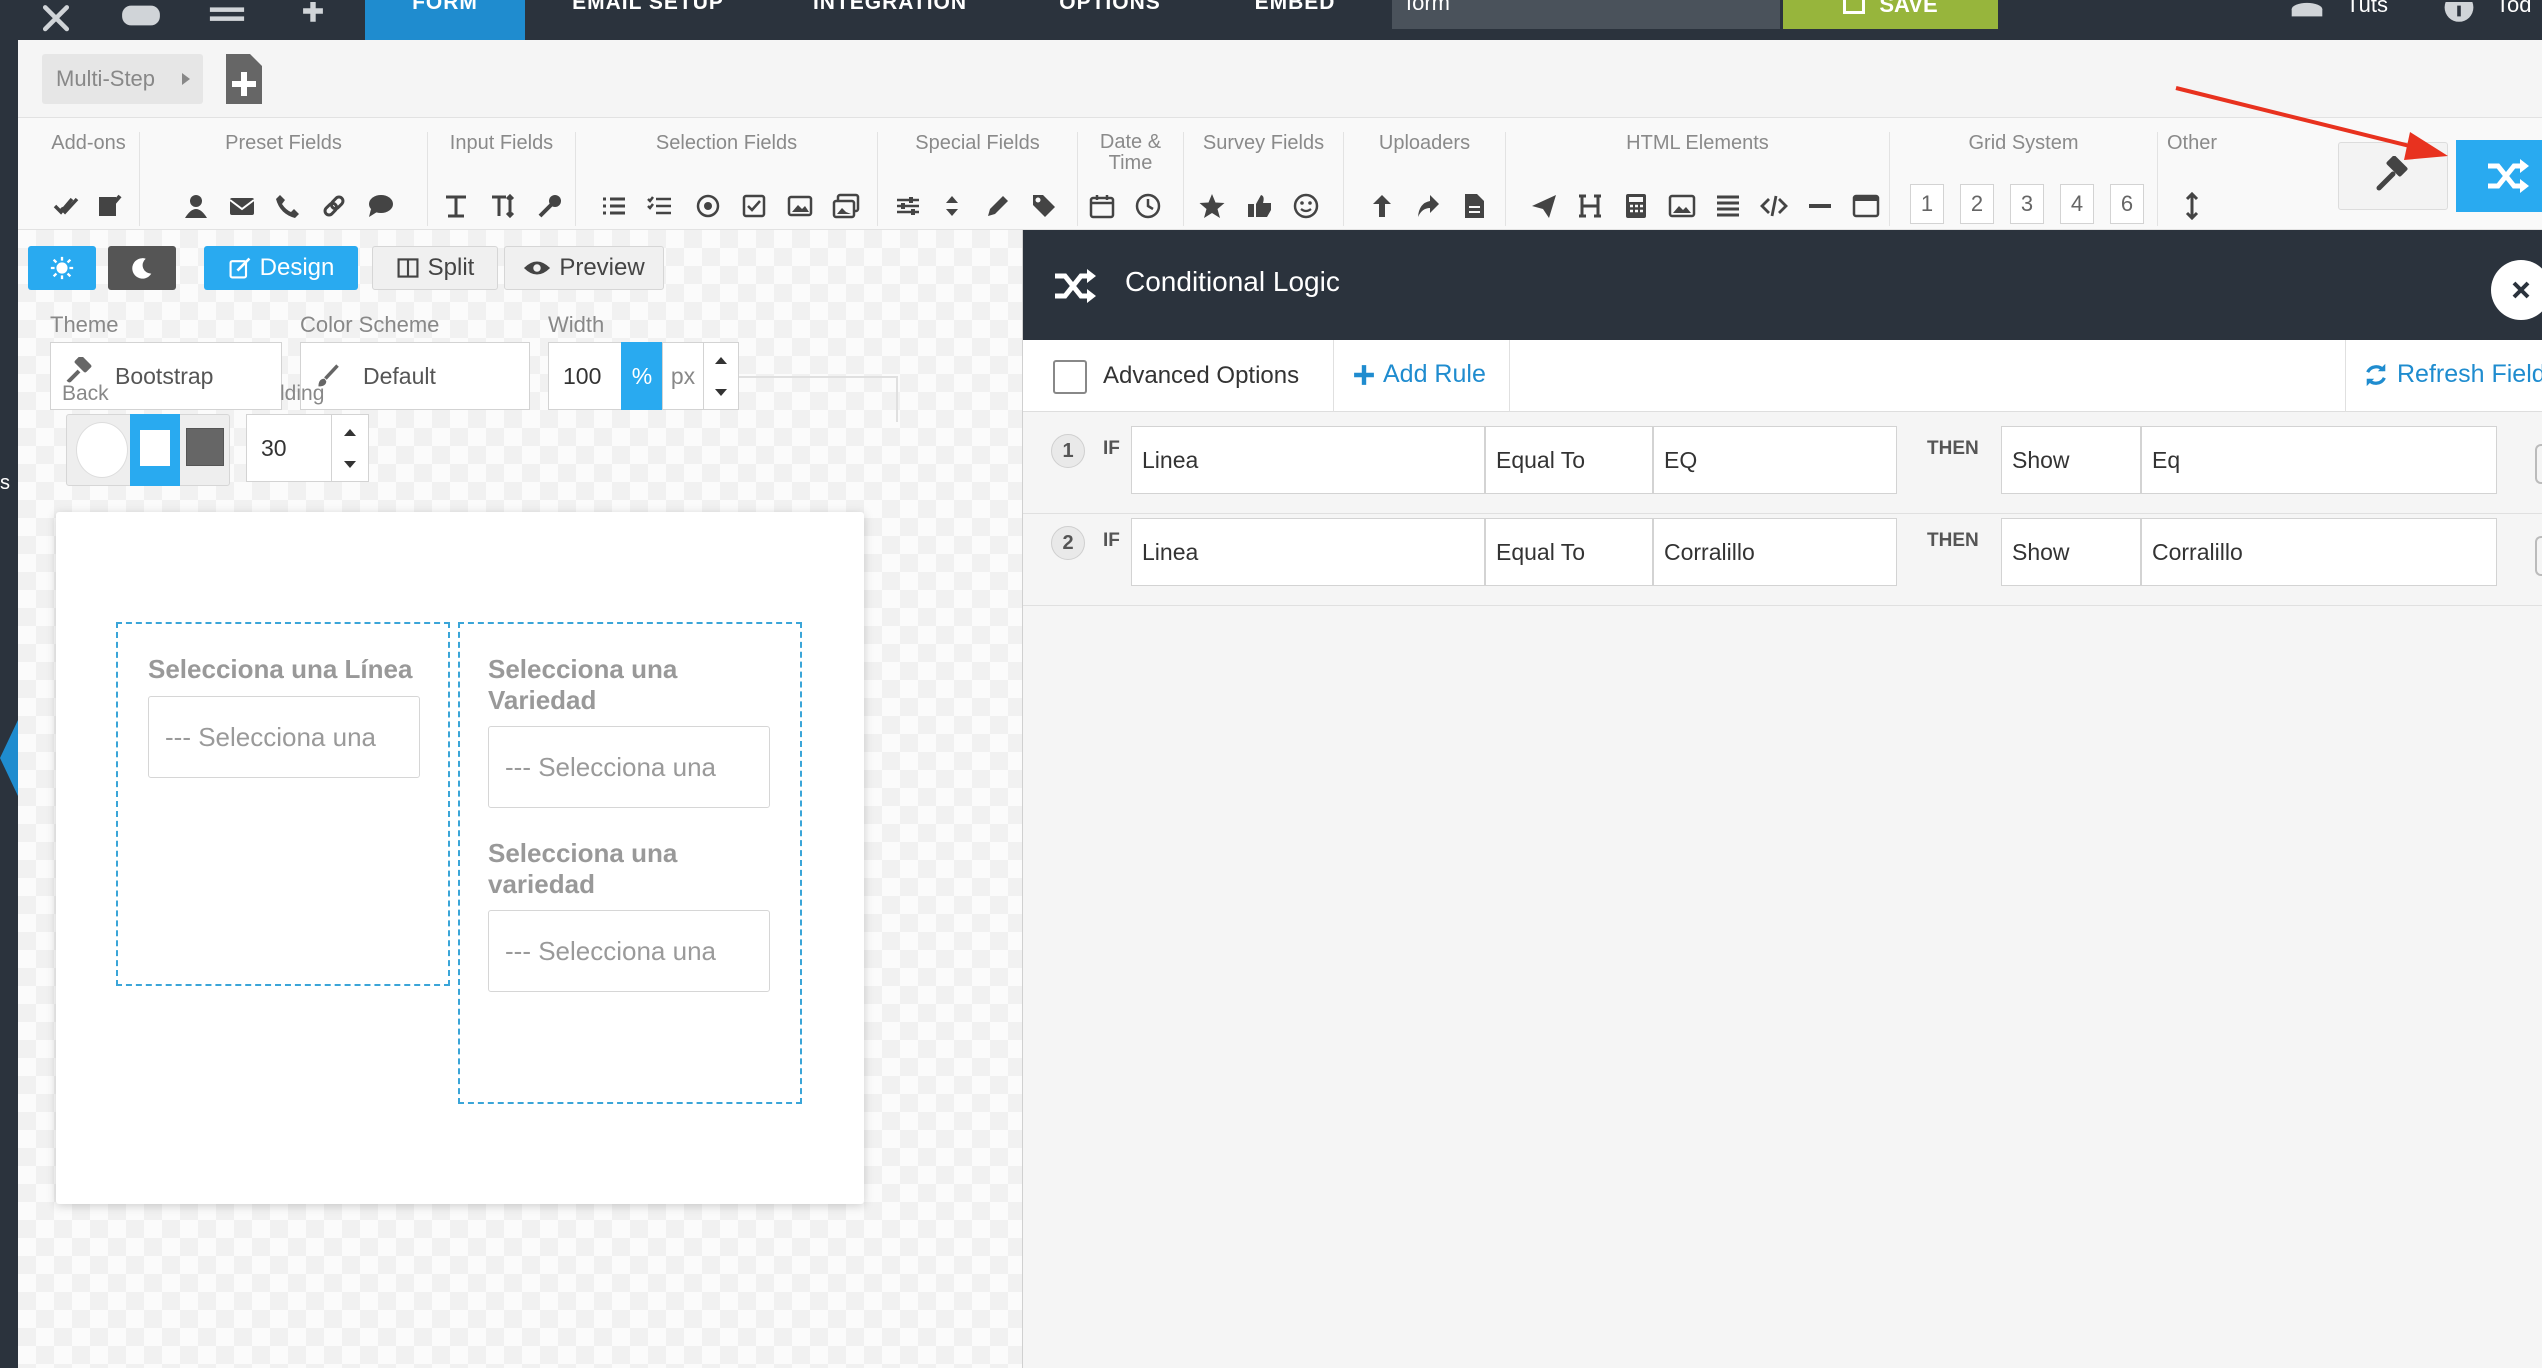 The width and height of the screenshot is (2542, 1368). Describe the element at coordinates (1728, 206) in the screenshot. I see `align-icon` at that location.